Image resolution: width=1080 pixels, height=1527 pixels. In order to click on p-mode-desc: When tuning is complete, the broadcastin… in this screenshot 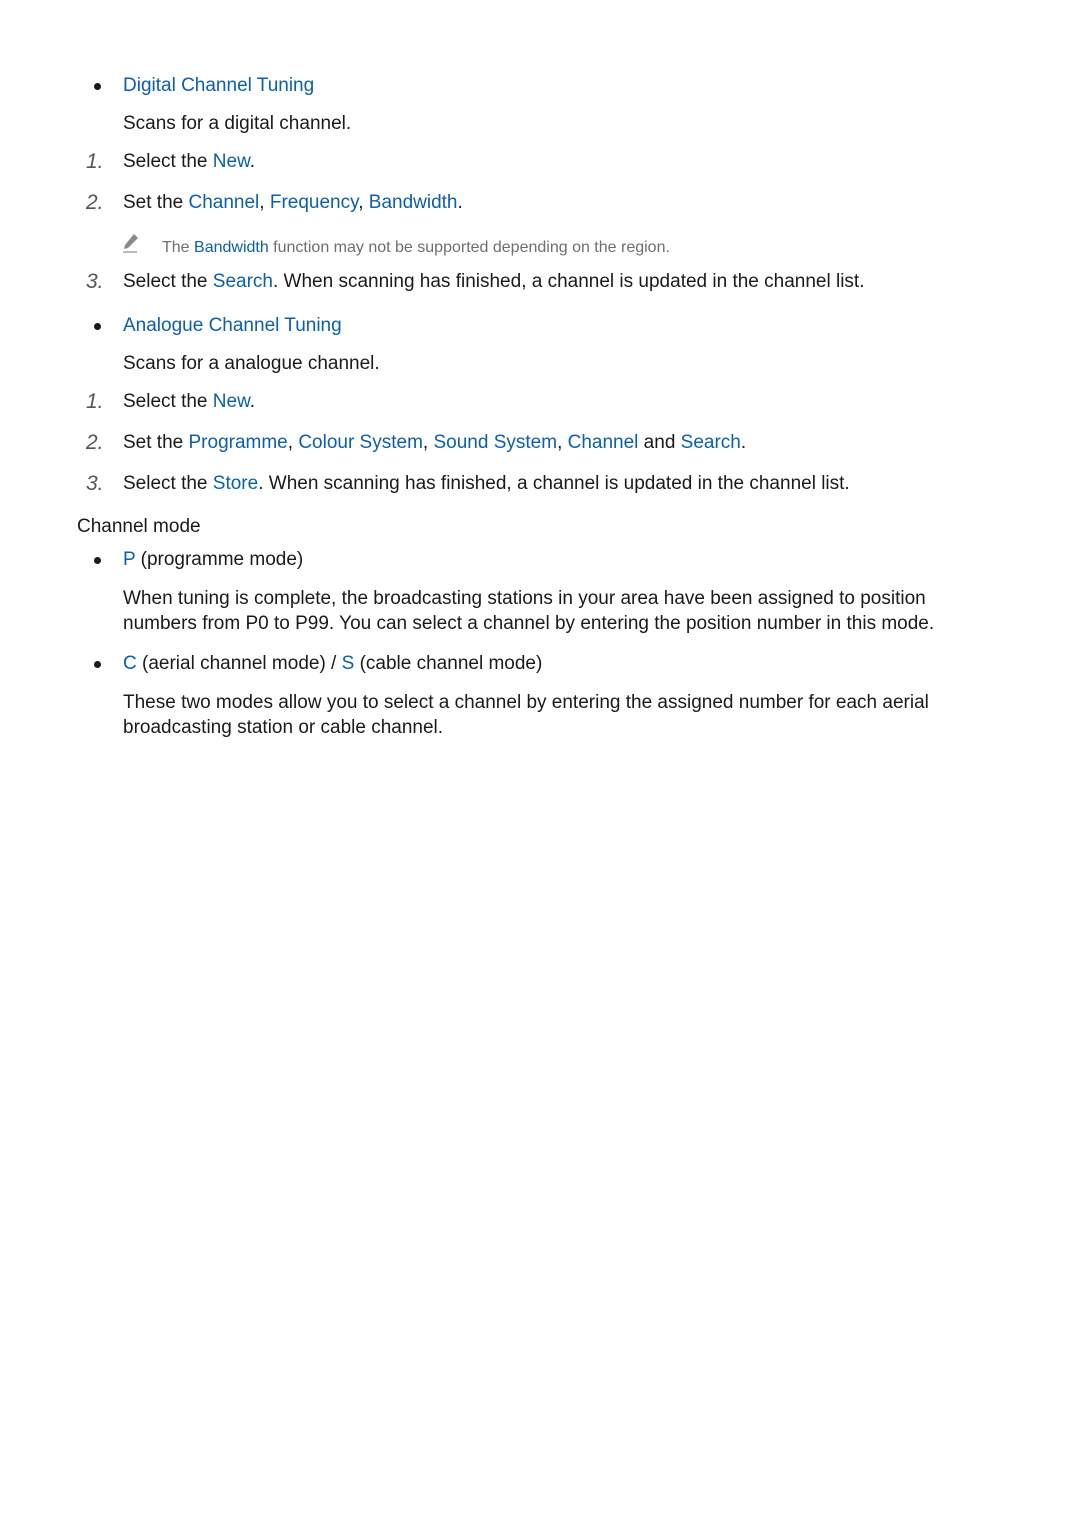, I will do `click(529, 611)`.